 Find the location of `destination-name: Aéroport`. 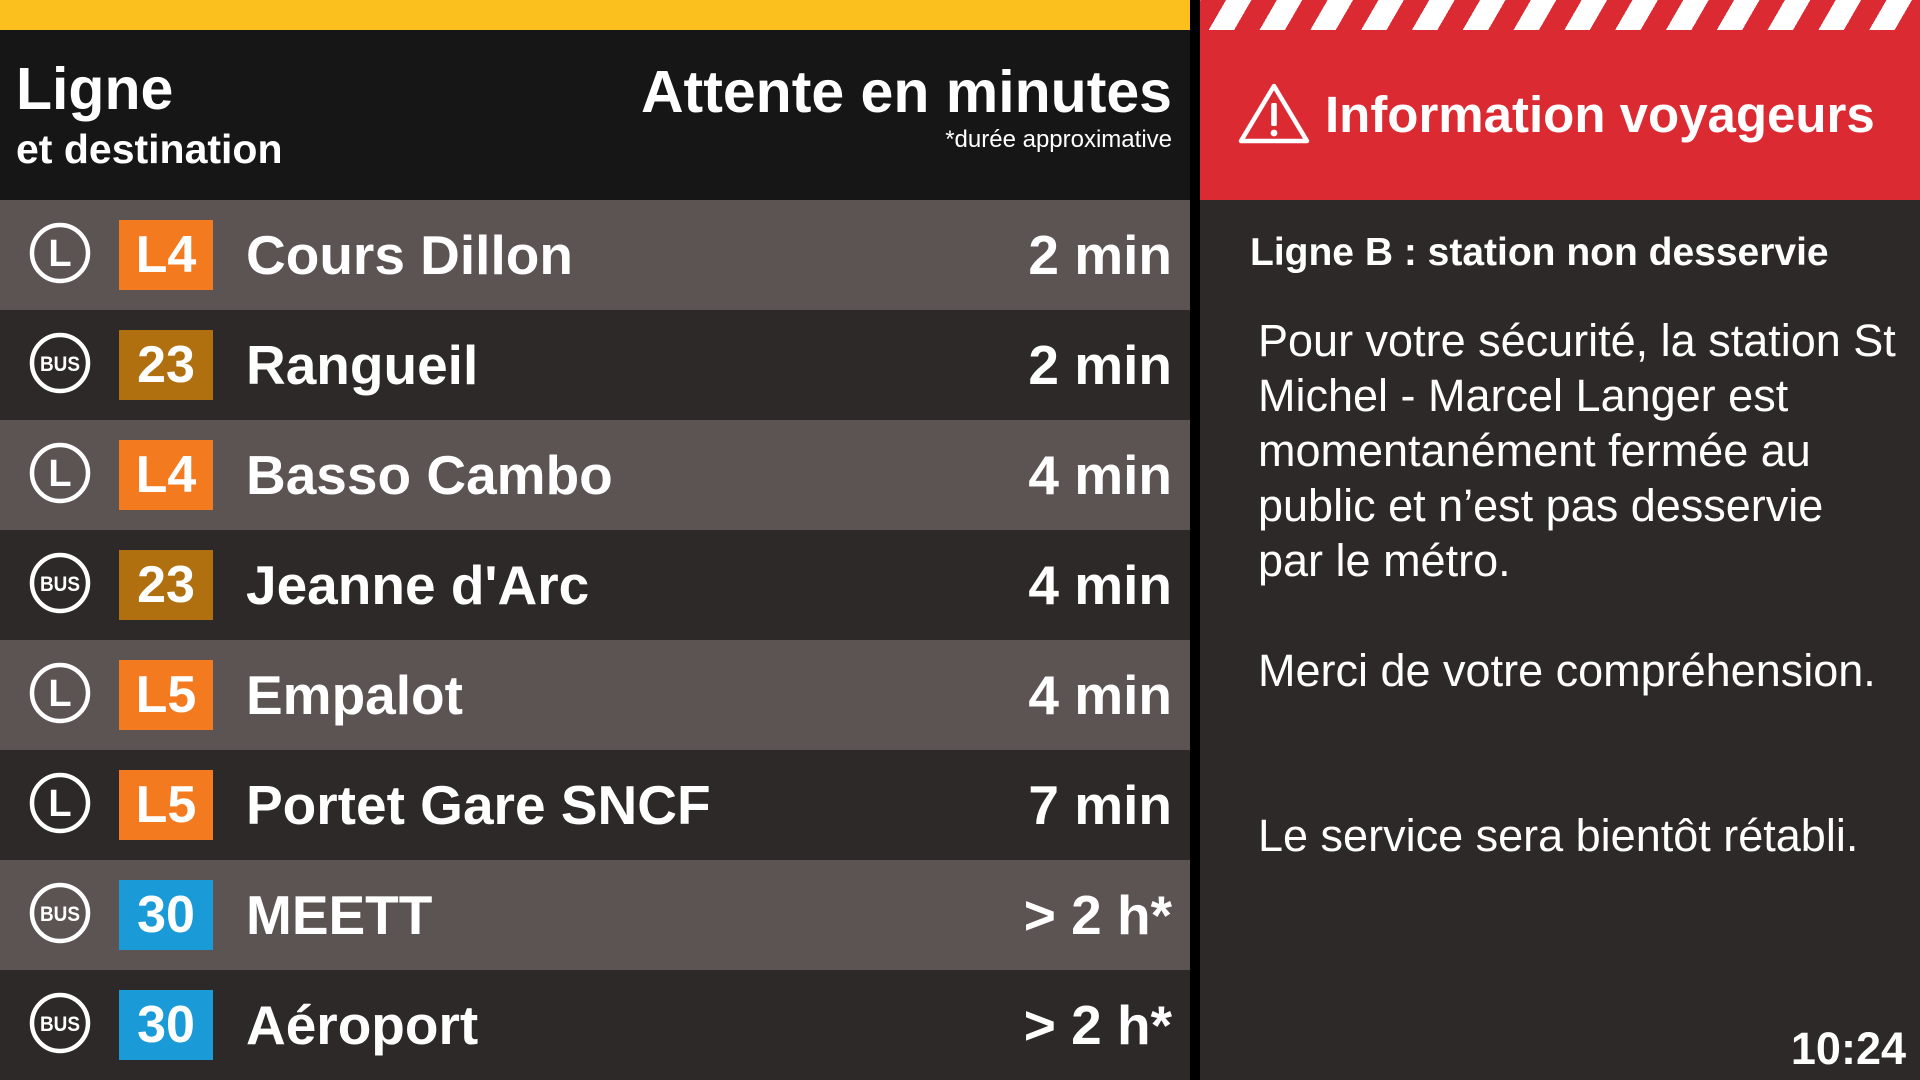

destination-name: Aéroport is located at coordinates (362, 1025).